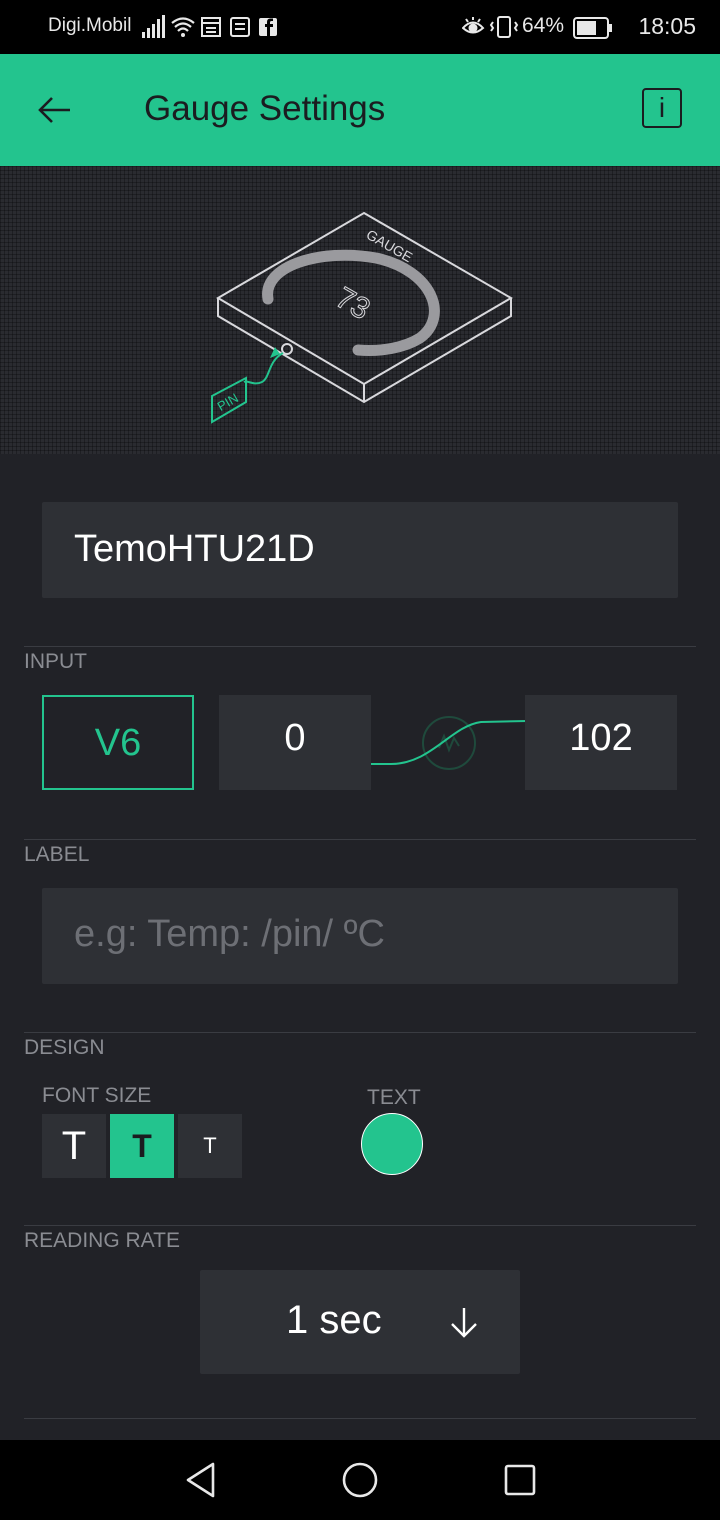 This screenshot has height=1520, width=720. Describe the element at coordinates (229, 934) in the screenshot. I see `label-placeholder: e.g: Temp: /pin/ ºC` at that location.